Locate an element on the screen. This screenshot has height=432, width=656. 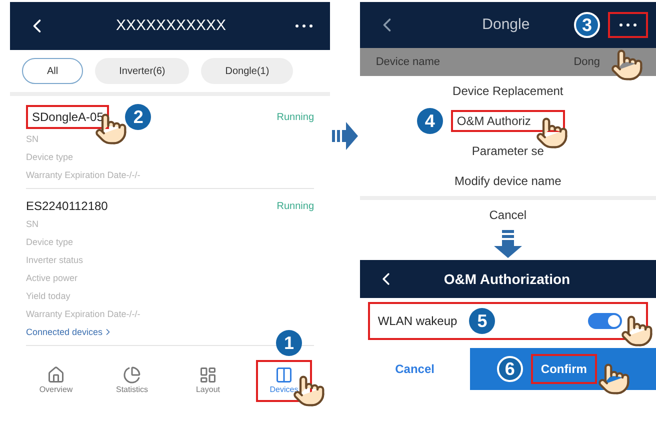
menu-item: Modify device name is located at coordinates (508, 181).